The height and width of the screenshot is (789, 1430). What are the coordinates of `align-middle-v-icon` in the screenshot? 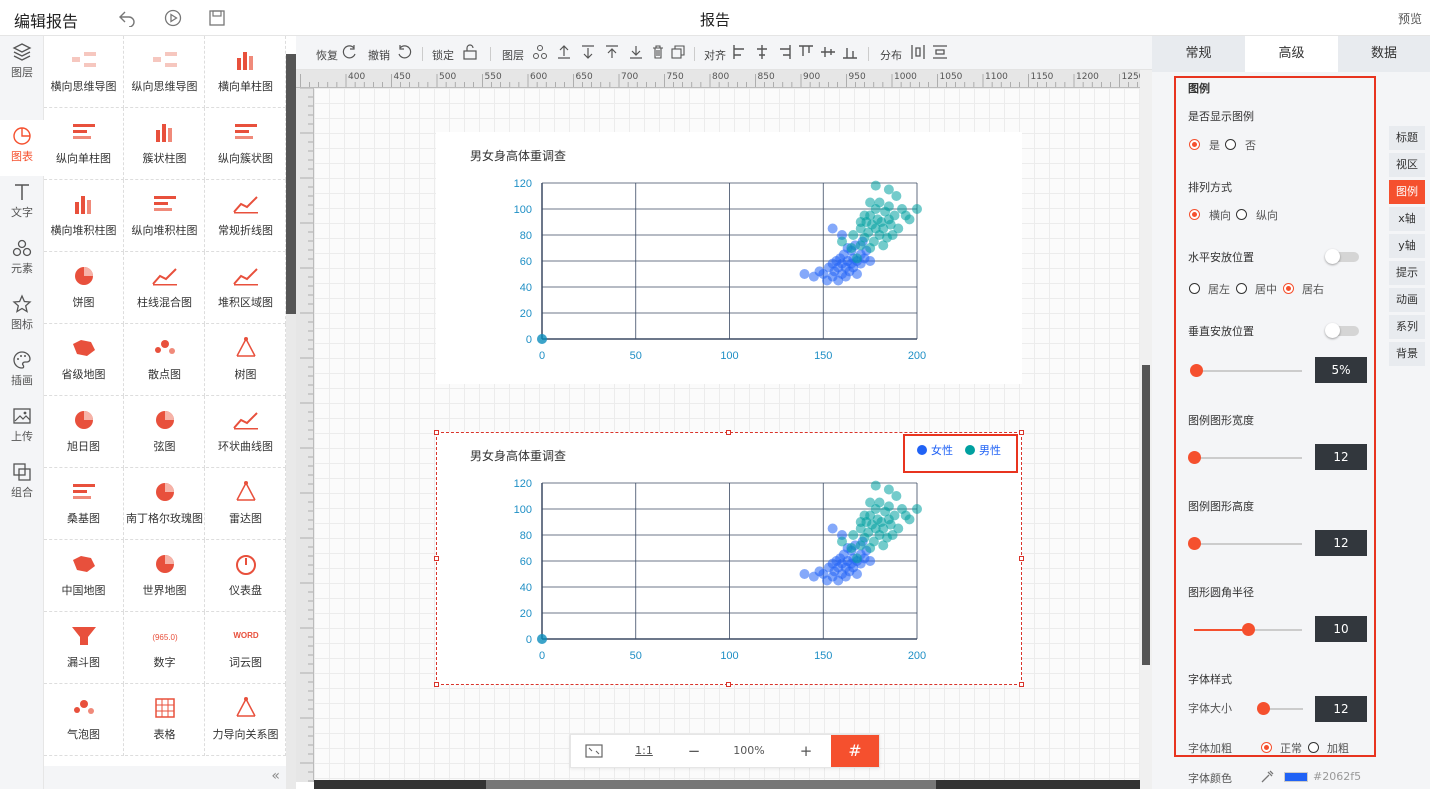 It's located at (828, 52).